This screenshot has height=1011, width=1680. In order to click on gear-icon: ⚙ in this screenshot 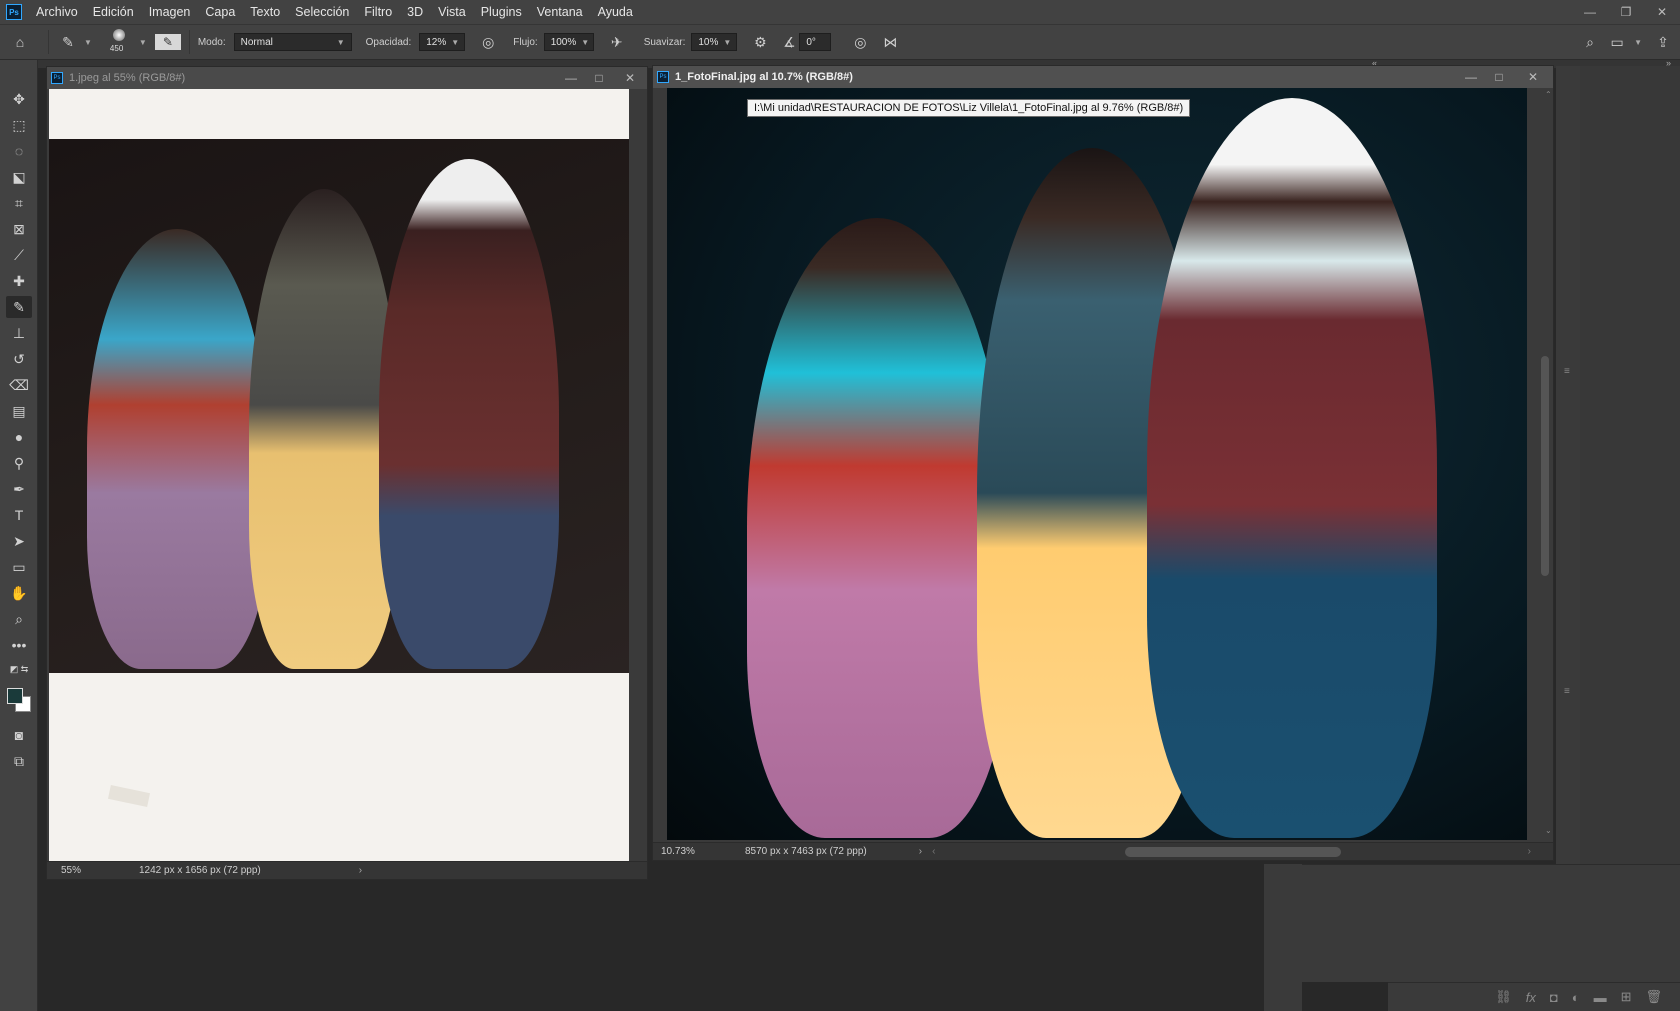, I will do `click(760, 42)`.